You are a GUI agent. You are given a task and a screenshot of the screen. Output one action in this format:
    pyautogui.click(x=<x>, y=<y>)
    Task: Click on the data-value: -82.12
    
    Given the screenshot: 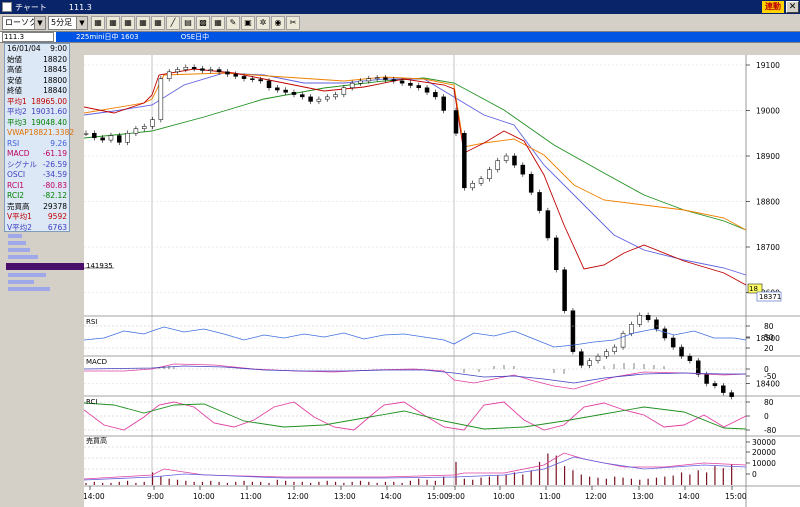 What is the action you would take?
    pyautogui.click(x=54, y=195)
    